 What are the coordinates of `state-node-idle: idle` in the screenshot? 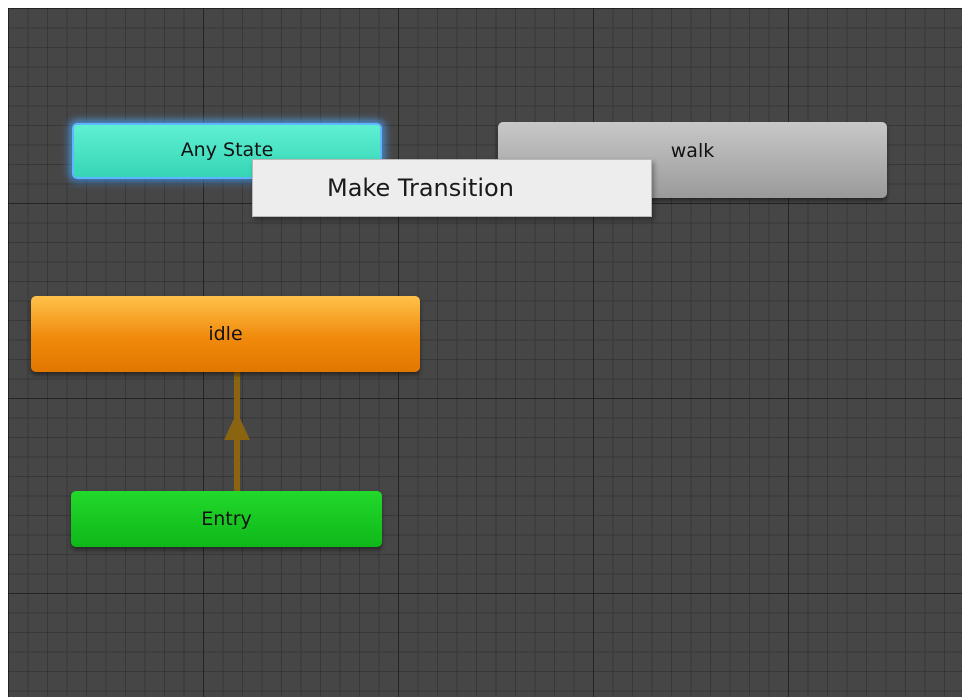 It's located at (225, 334).